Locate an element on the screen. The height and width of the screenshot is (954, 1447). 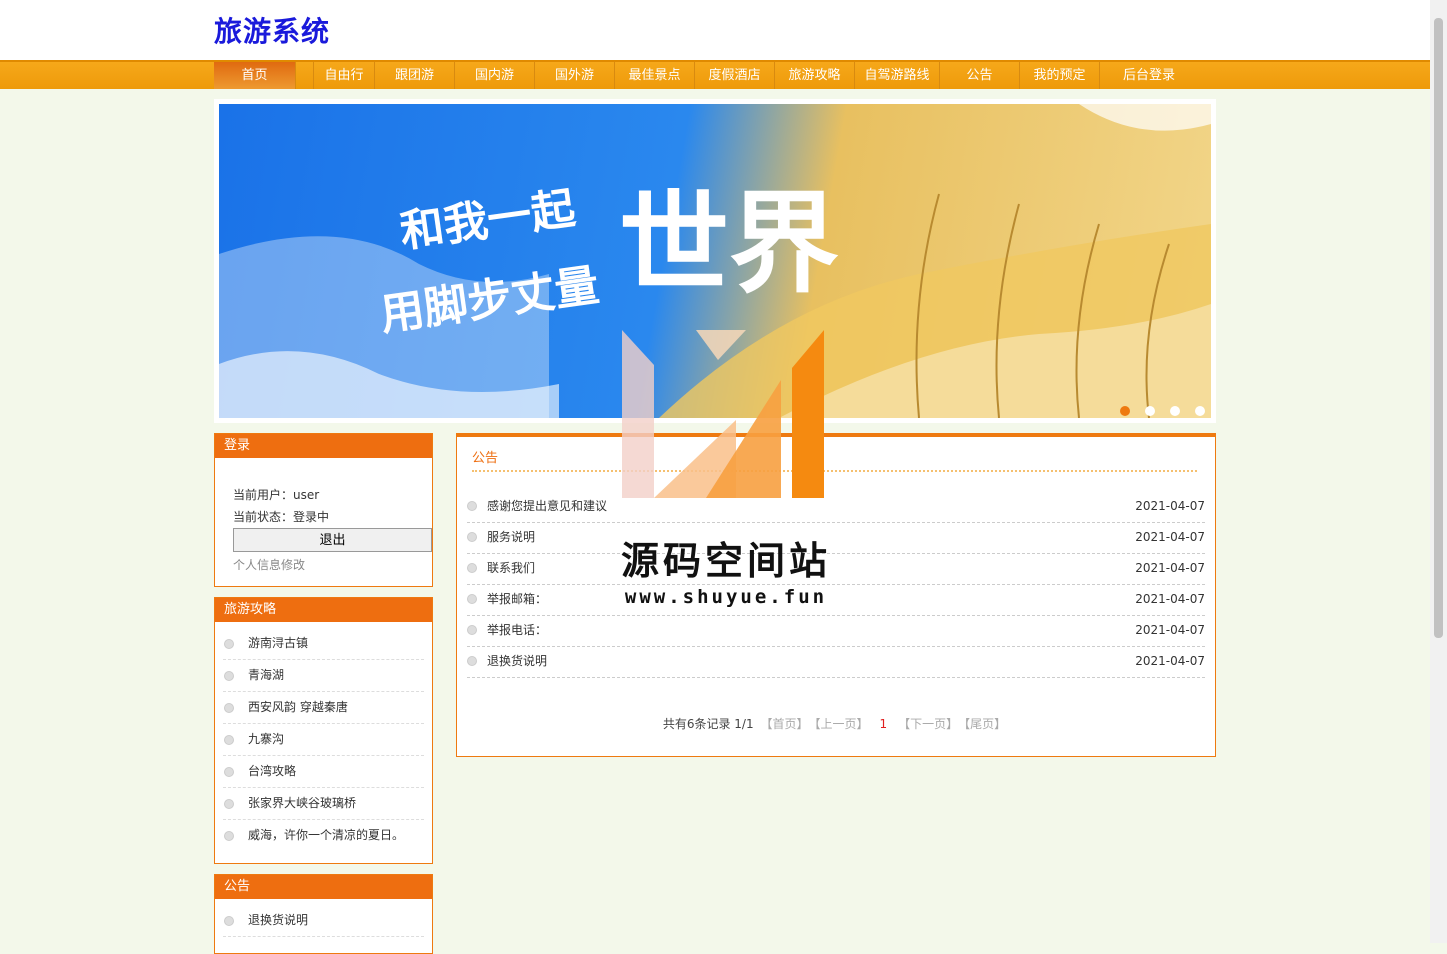
nav-group-tour: 跟团游 is located at coordinates (415, 75).